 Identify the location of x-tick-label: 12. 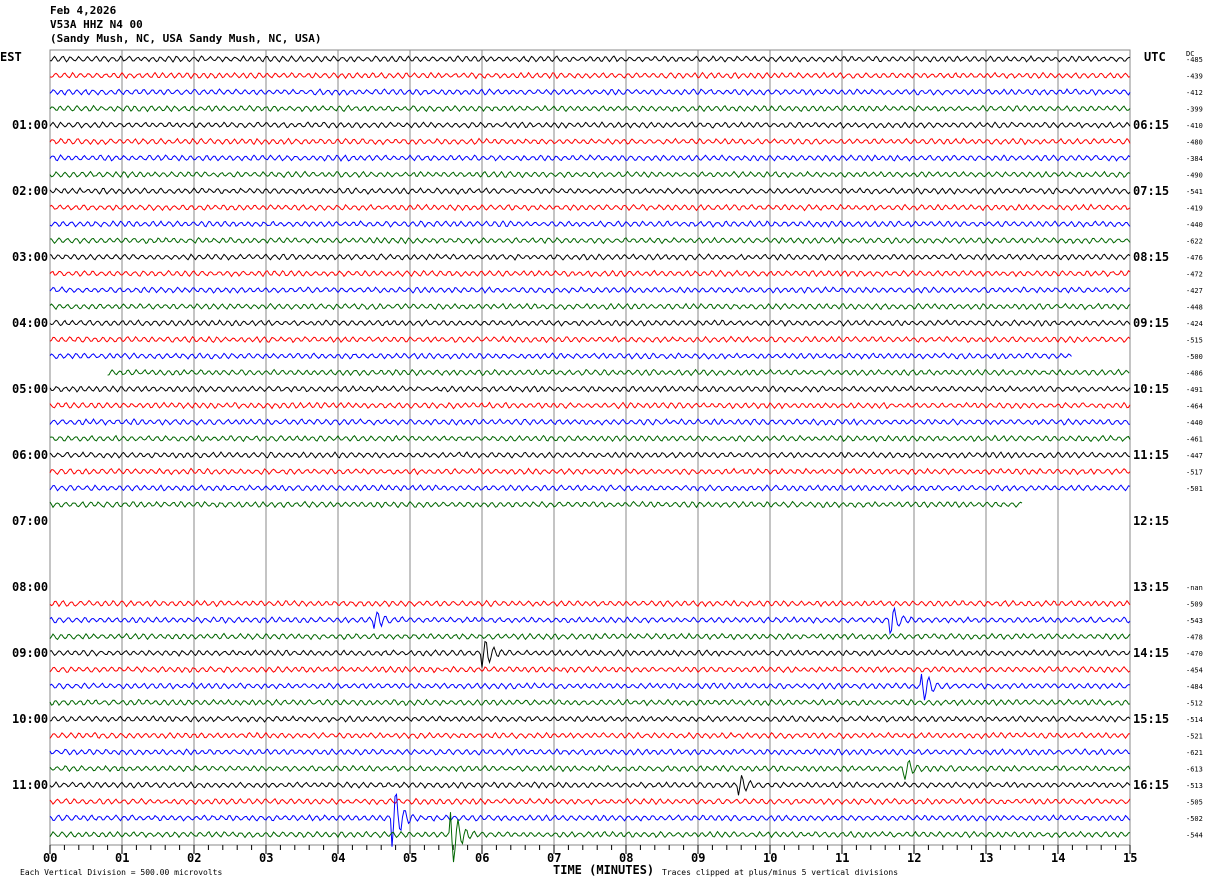
(914, 858).